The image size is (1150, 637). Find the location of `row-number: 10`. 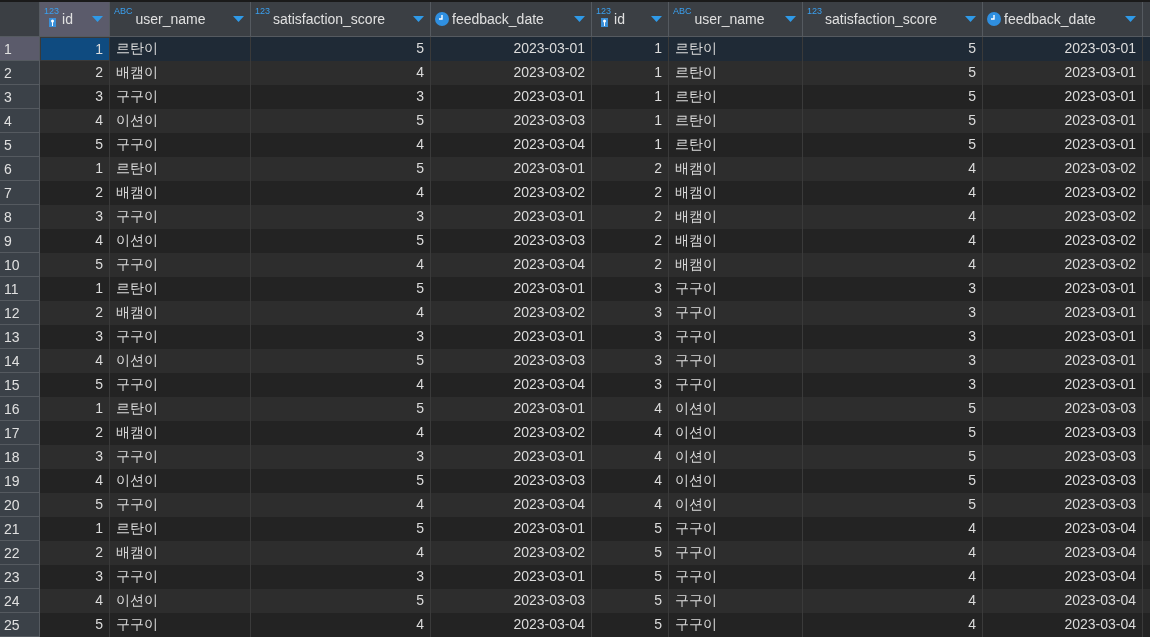

row-number: 10 is located at coordinates (20, 265).